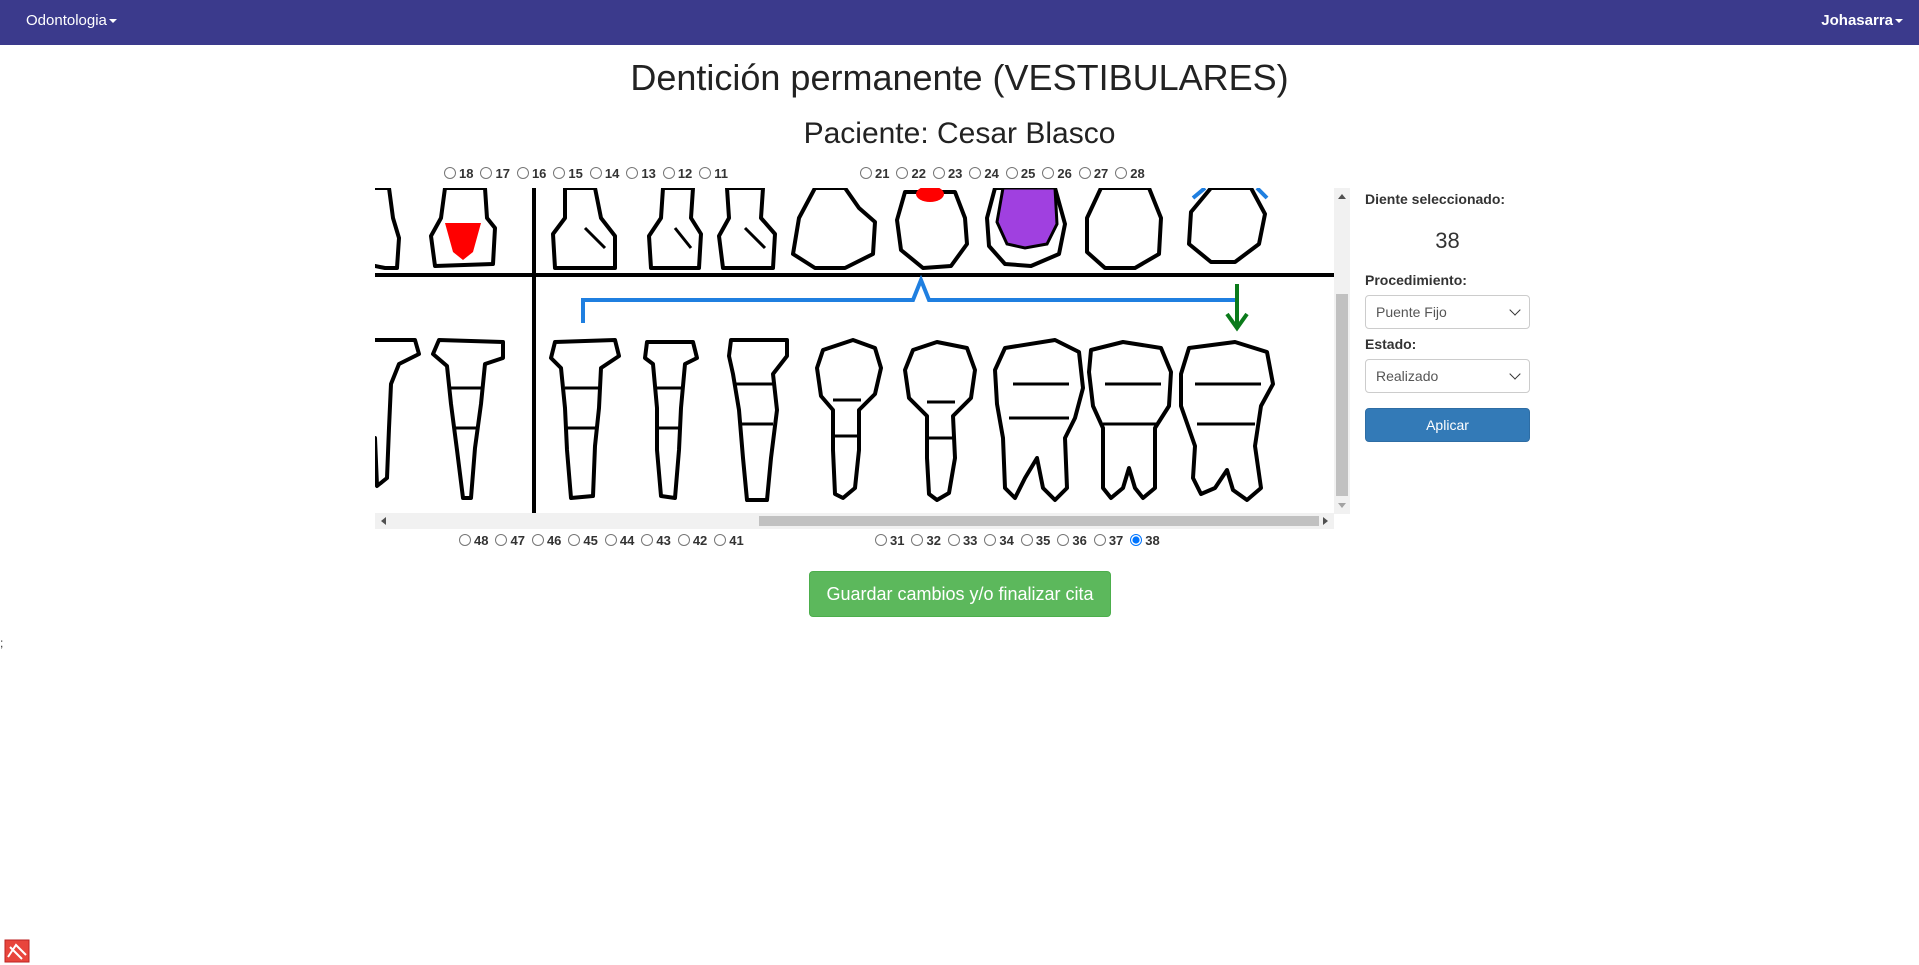  I want to click on tooth-radio-item: 48, so click(473, 540).